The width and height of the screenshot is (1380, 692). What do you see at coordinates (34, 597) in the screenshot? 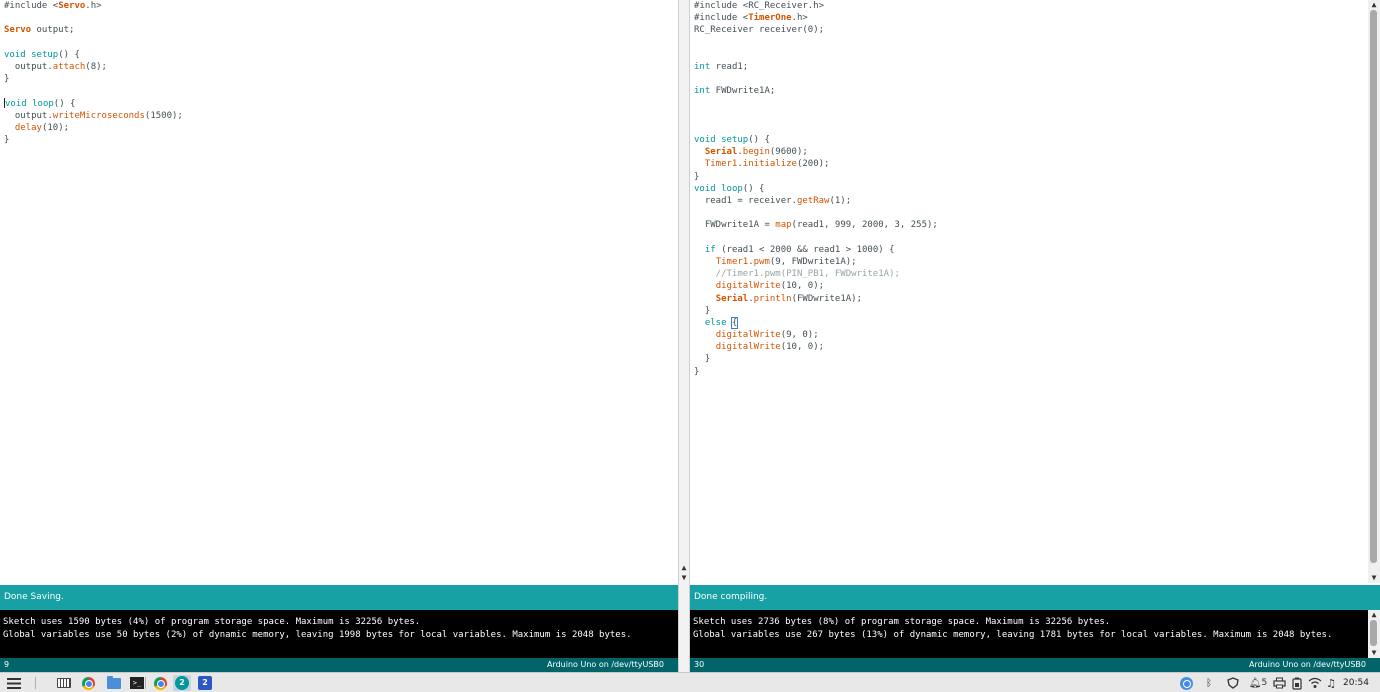
I see `status-text-left: Done Saving.` at bounding box center [34, 597].